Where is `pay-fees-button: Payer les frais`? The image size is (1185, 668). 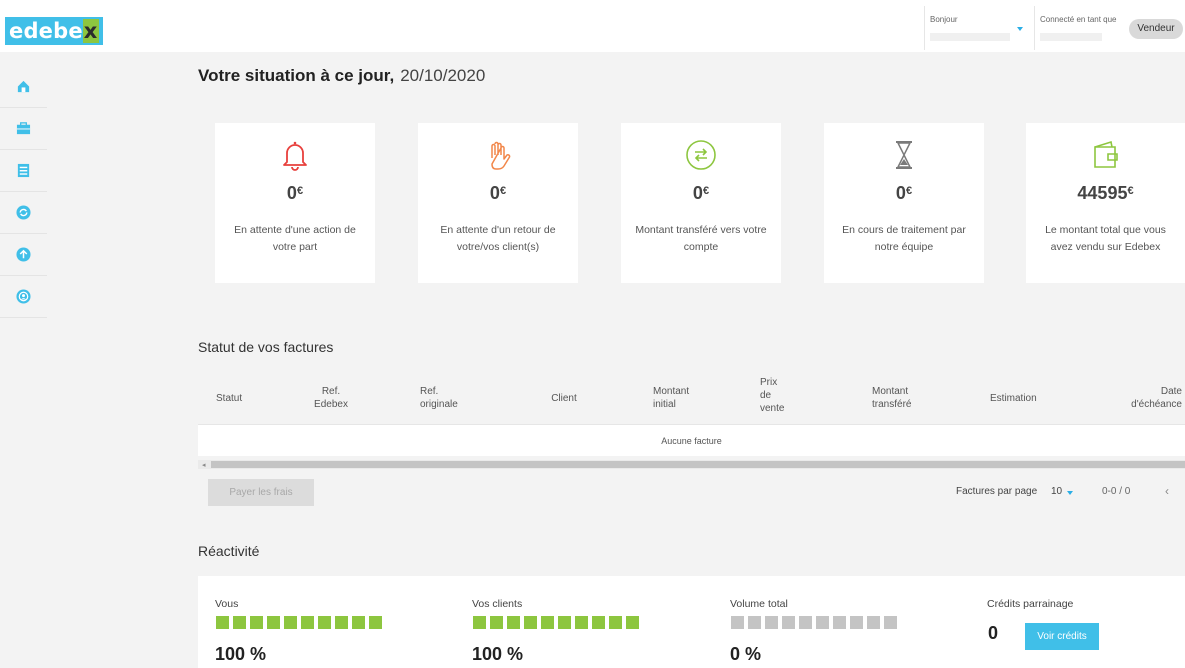
pay-fees-button: Payer les frais is located at coordinates (261, 492).